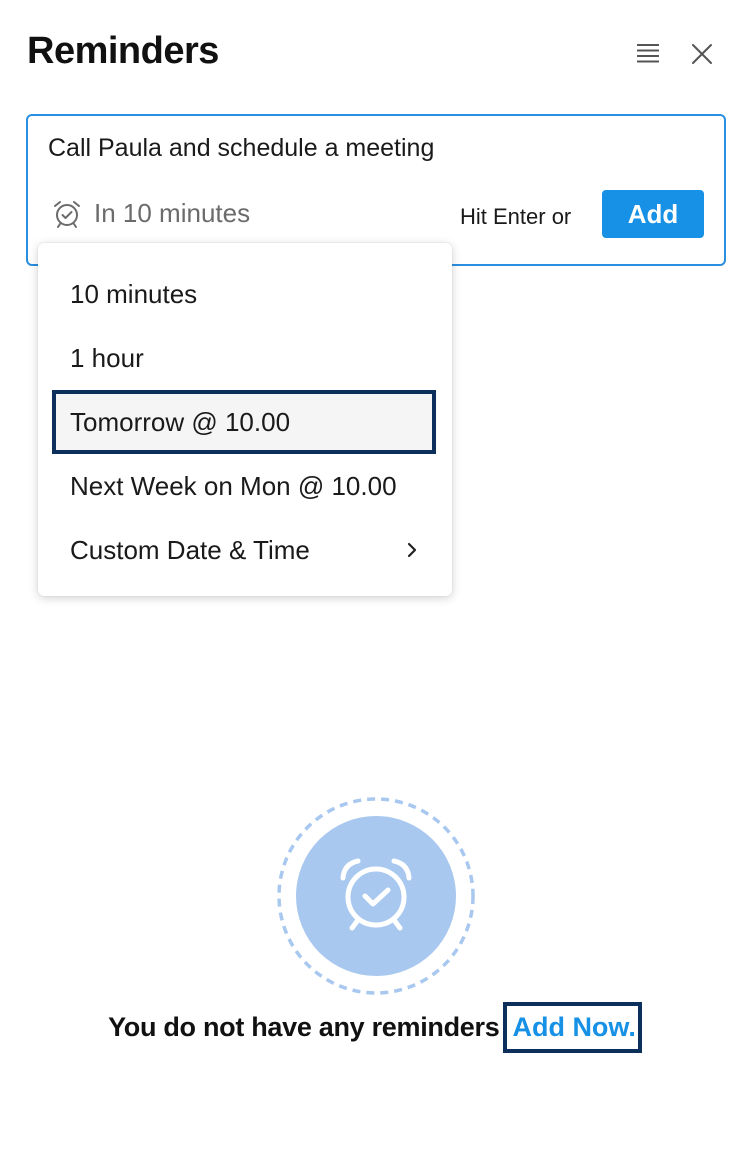 The height and width of the screenshot is (1172, 750). What do you see at coordinates (107, 357) in the screenshot?
I see `menu-item-label: 1 hour` at bounding box center [107, 357].